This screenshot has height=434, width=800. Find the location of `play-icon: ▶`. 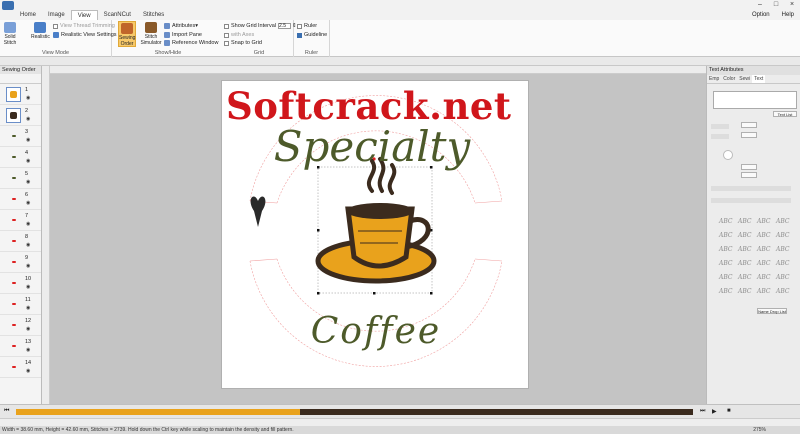

play-icon: ▶ is located at coordinates (714, 411).